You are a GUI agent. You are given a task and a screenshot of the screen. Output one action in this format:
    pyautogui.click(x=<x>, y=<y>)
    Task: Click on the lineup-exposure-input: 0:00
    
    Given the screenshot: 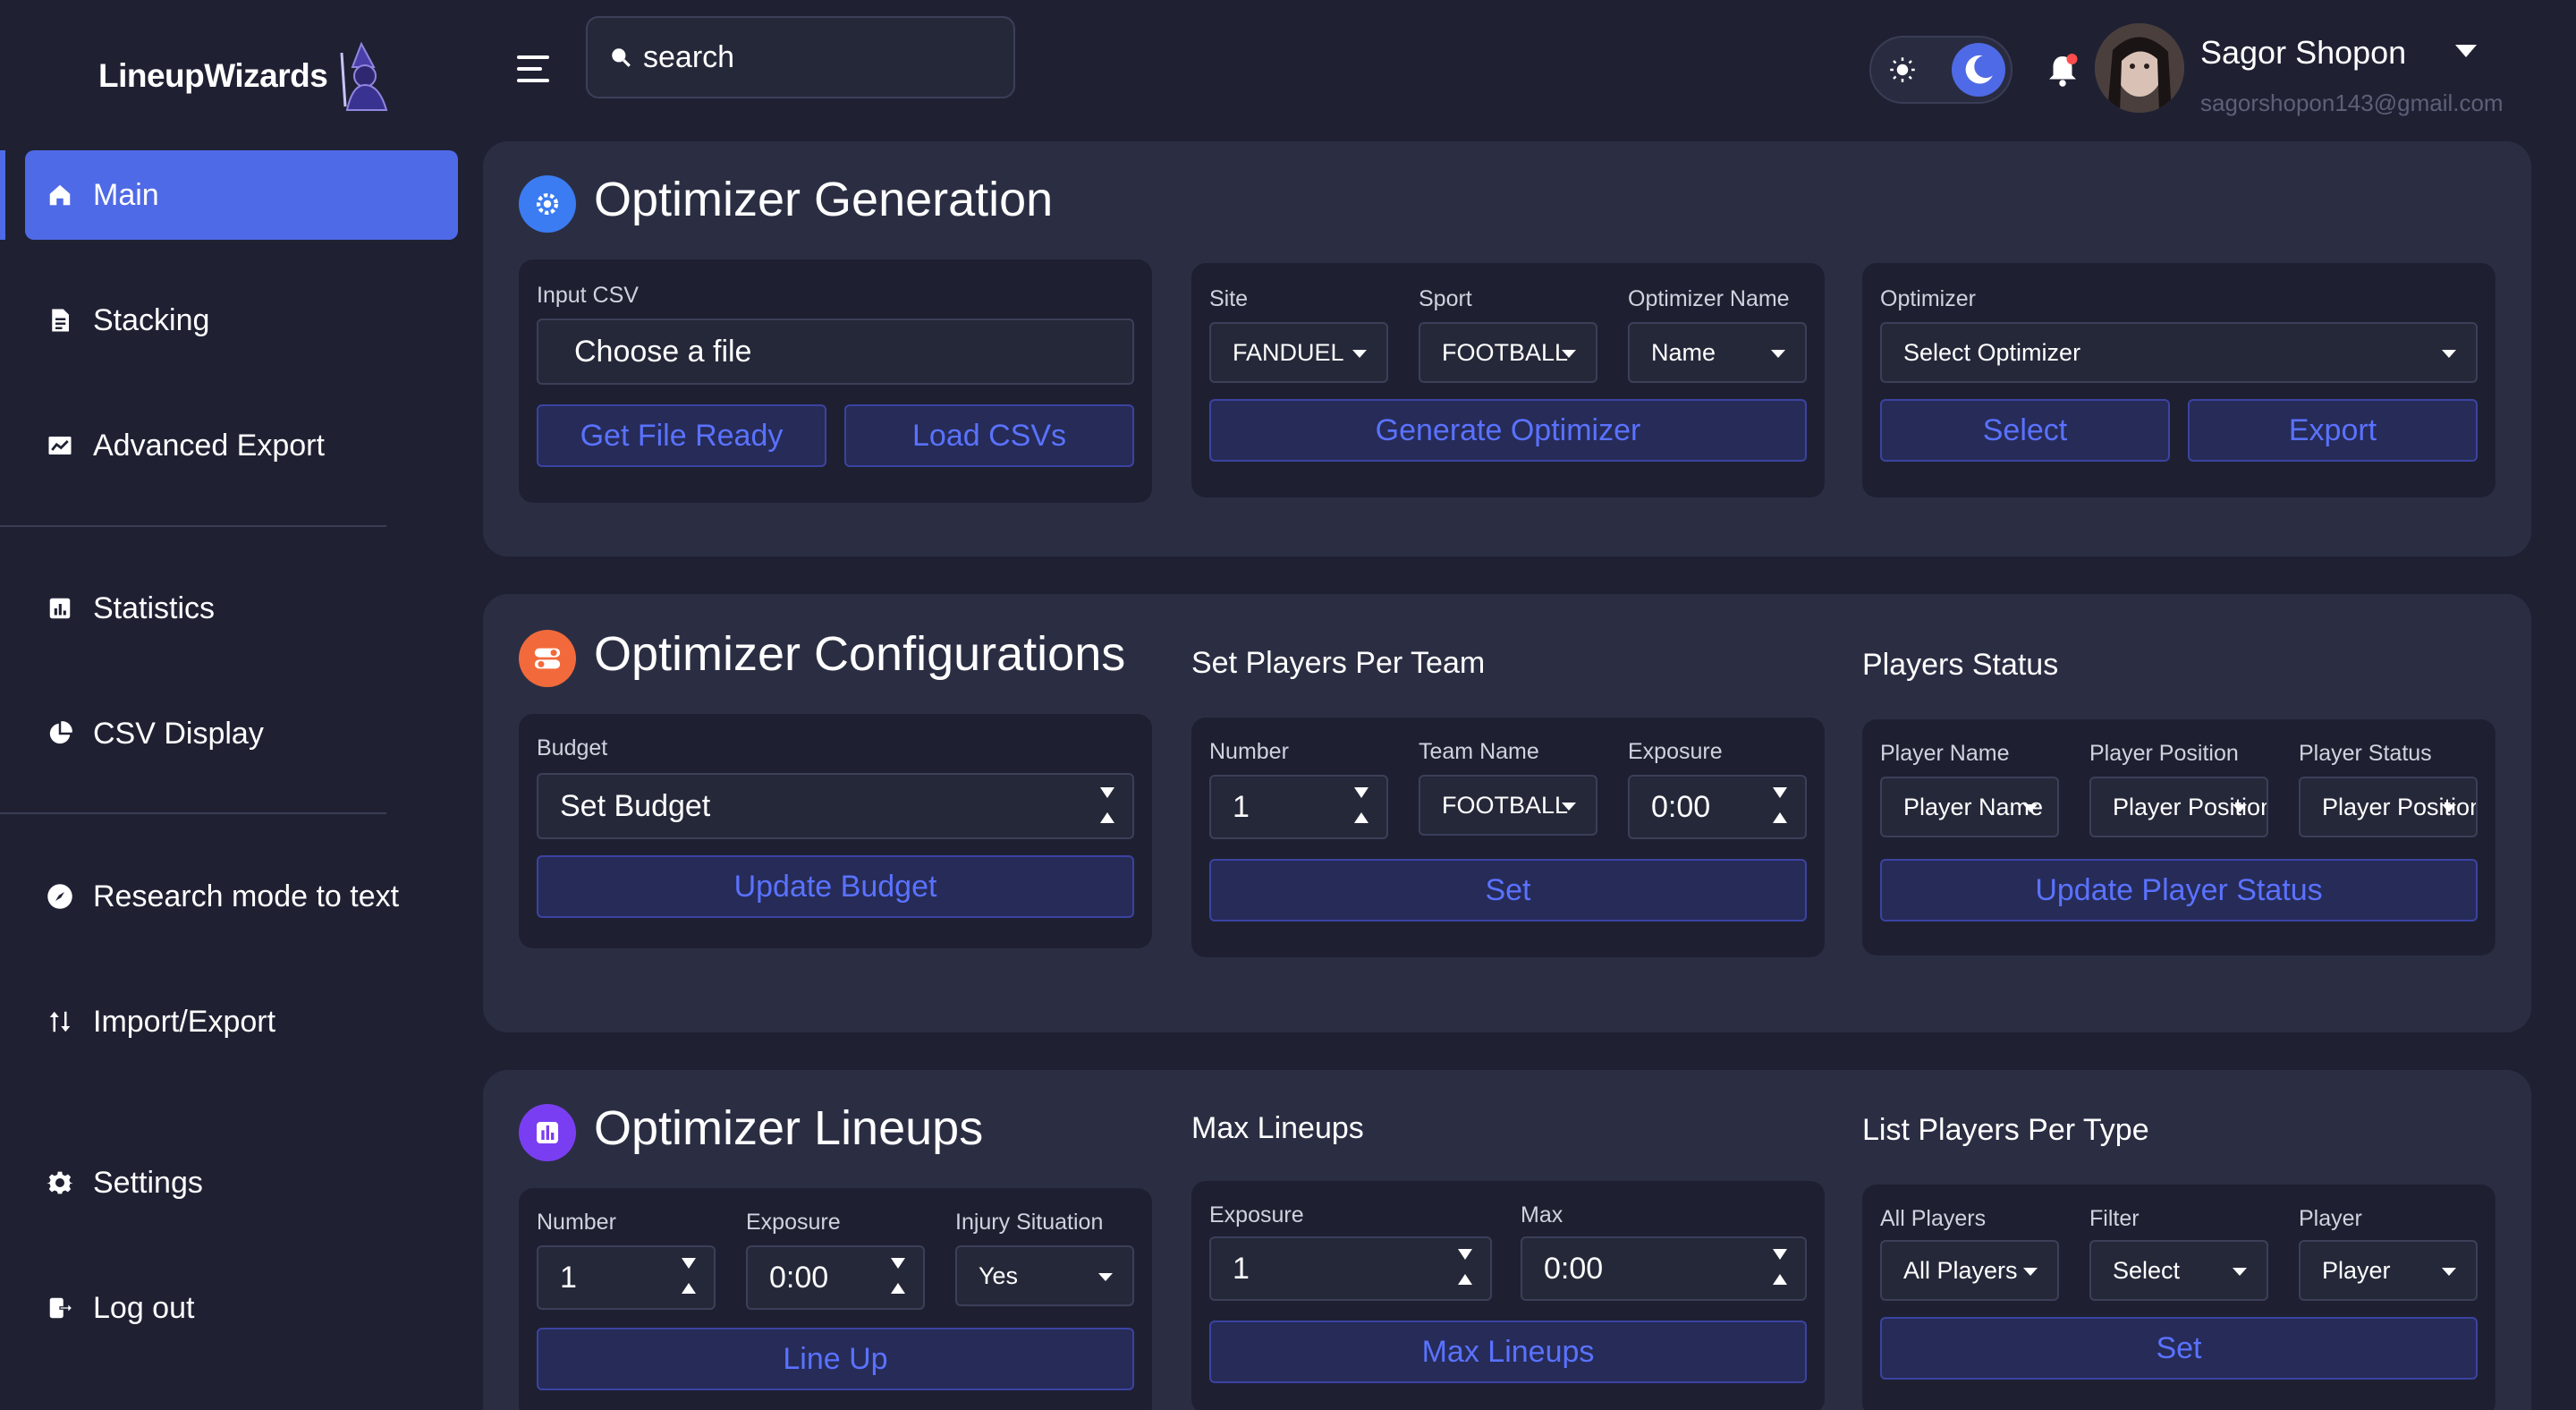 What is the action you would take?
    pyautogui.click(x=835, y=1278)
    